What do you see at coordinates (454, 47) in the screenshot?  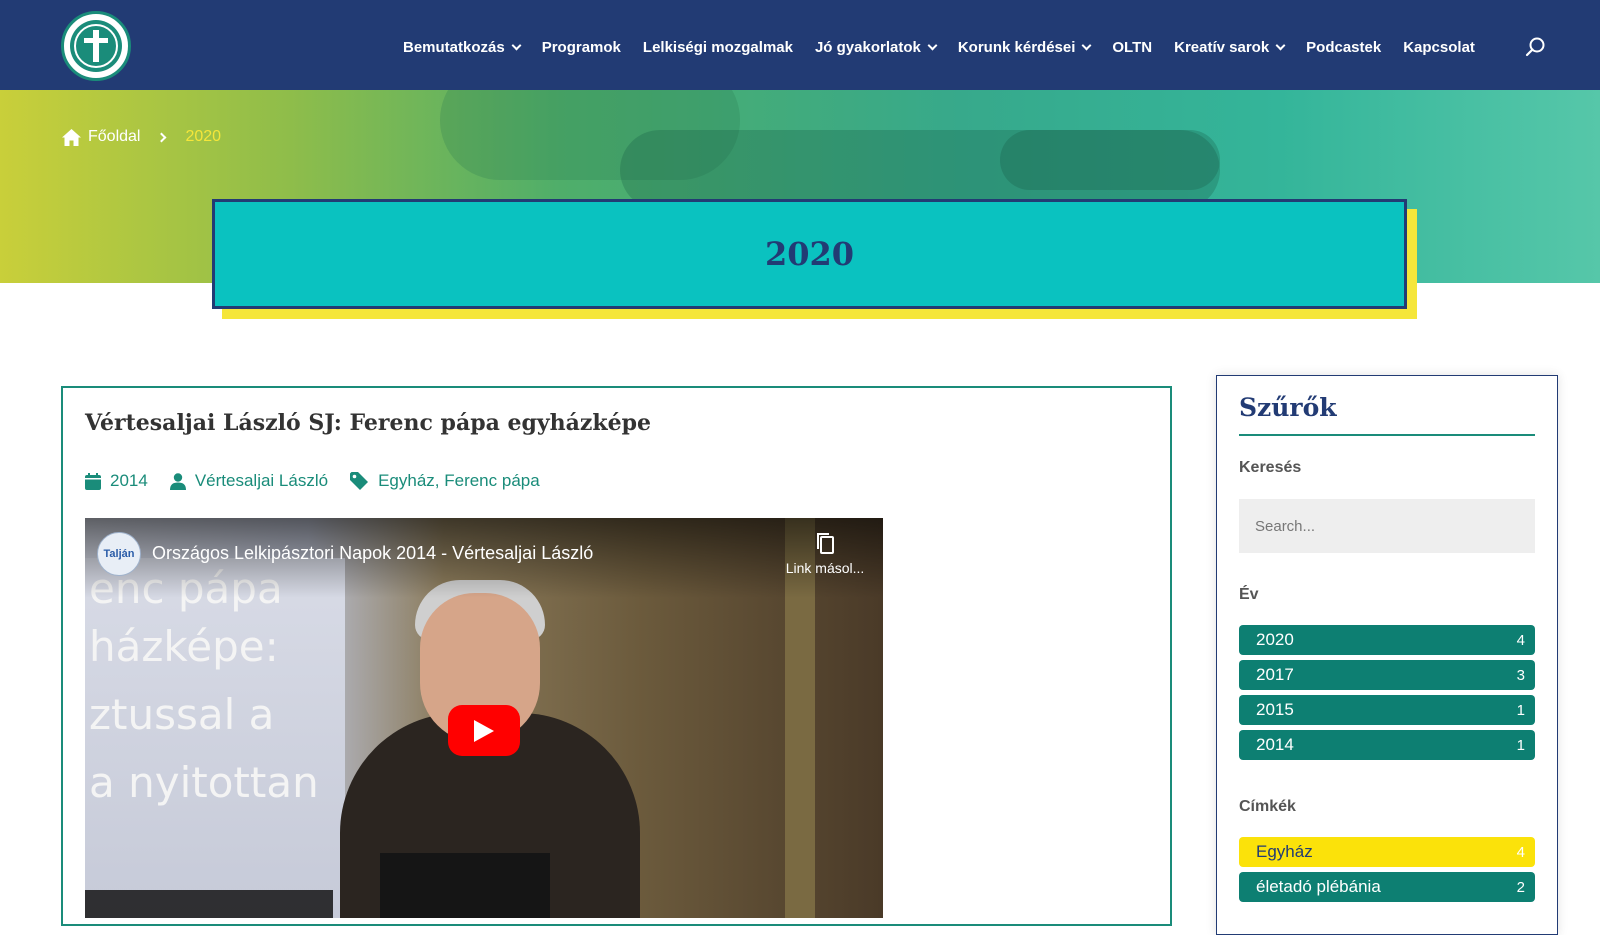 I see `nav-item-label: Bemutatkozás` at bounding box center [454, 47].